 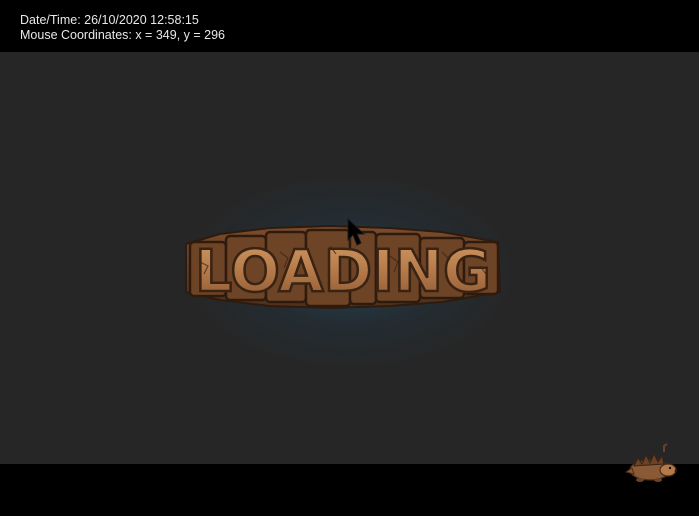 What do you see at coordinates (343, 271) in the screenshot?
I see `loading-title: LOADING` at bounding box center [343, 271].